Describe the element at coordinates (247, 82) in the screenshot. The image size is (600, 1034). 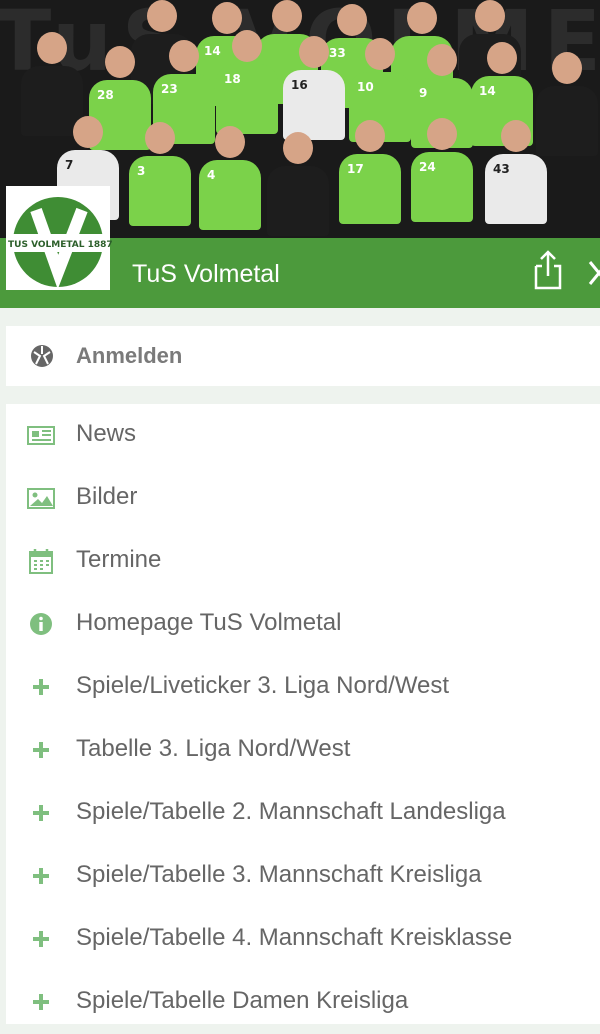
I see `player: 18` at that location.